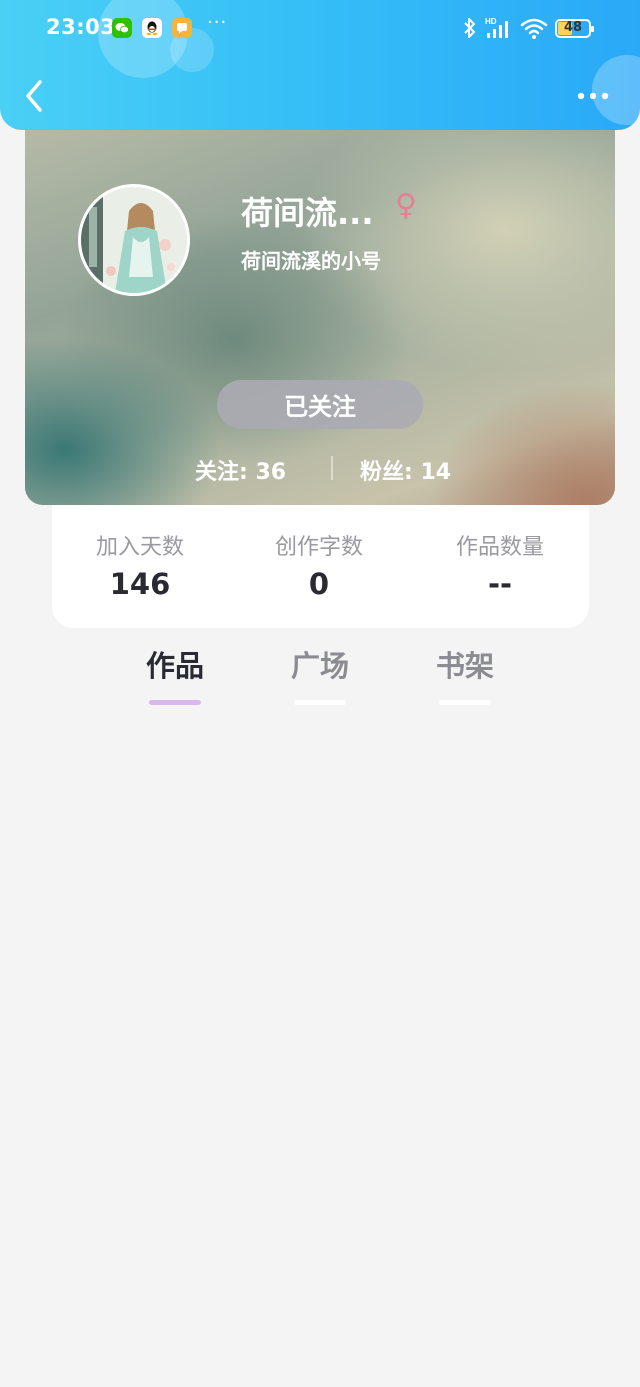 The height and width of the screenshot is (1387, 640). Describe the element at coordinates (81, 27) in the screenshot. I see `status-time: 23:03` at that location.